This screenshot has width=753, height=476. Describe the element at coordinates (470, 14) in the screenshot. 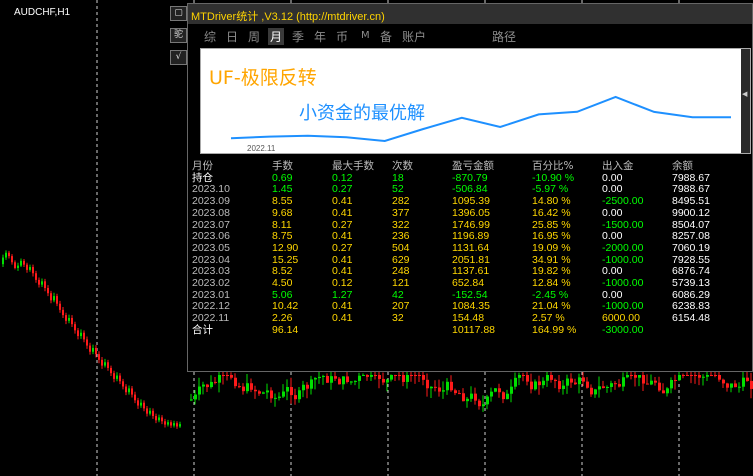

I see `panel-titlebar: MTDriver统计 ,V3.12 (http://mtdriver.cn)` at that location.